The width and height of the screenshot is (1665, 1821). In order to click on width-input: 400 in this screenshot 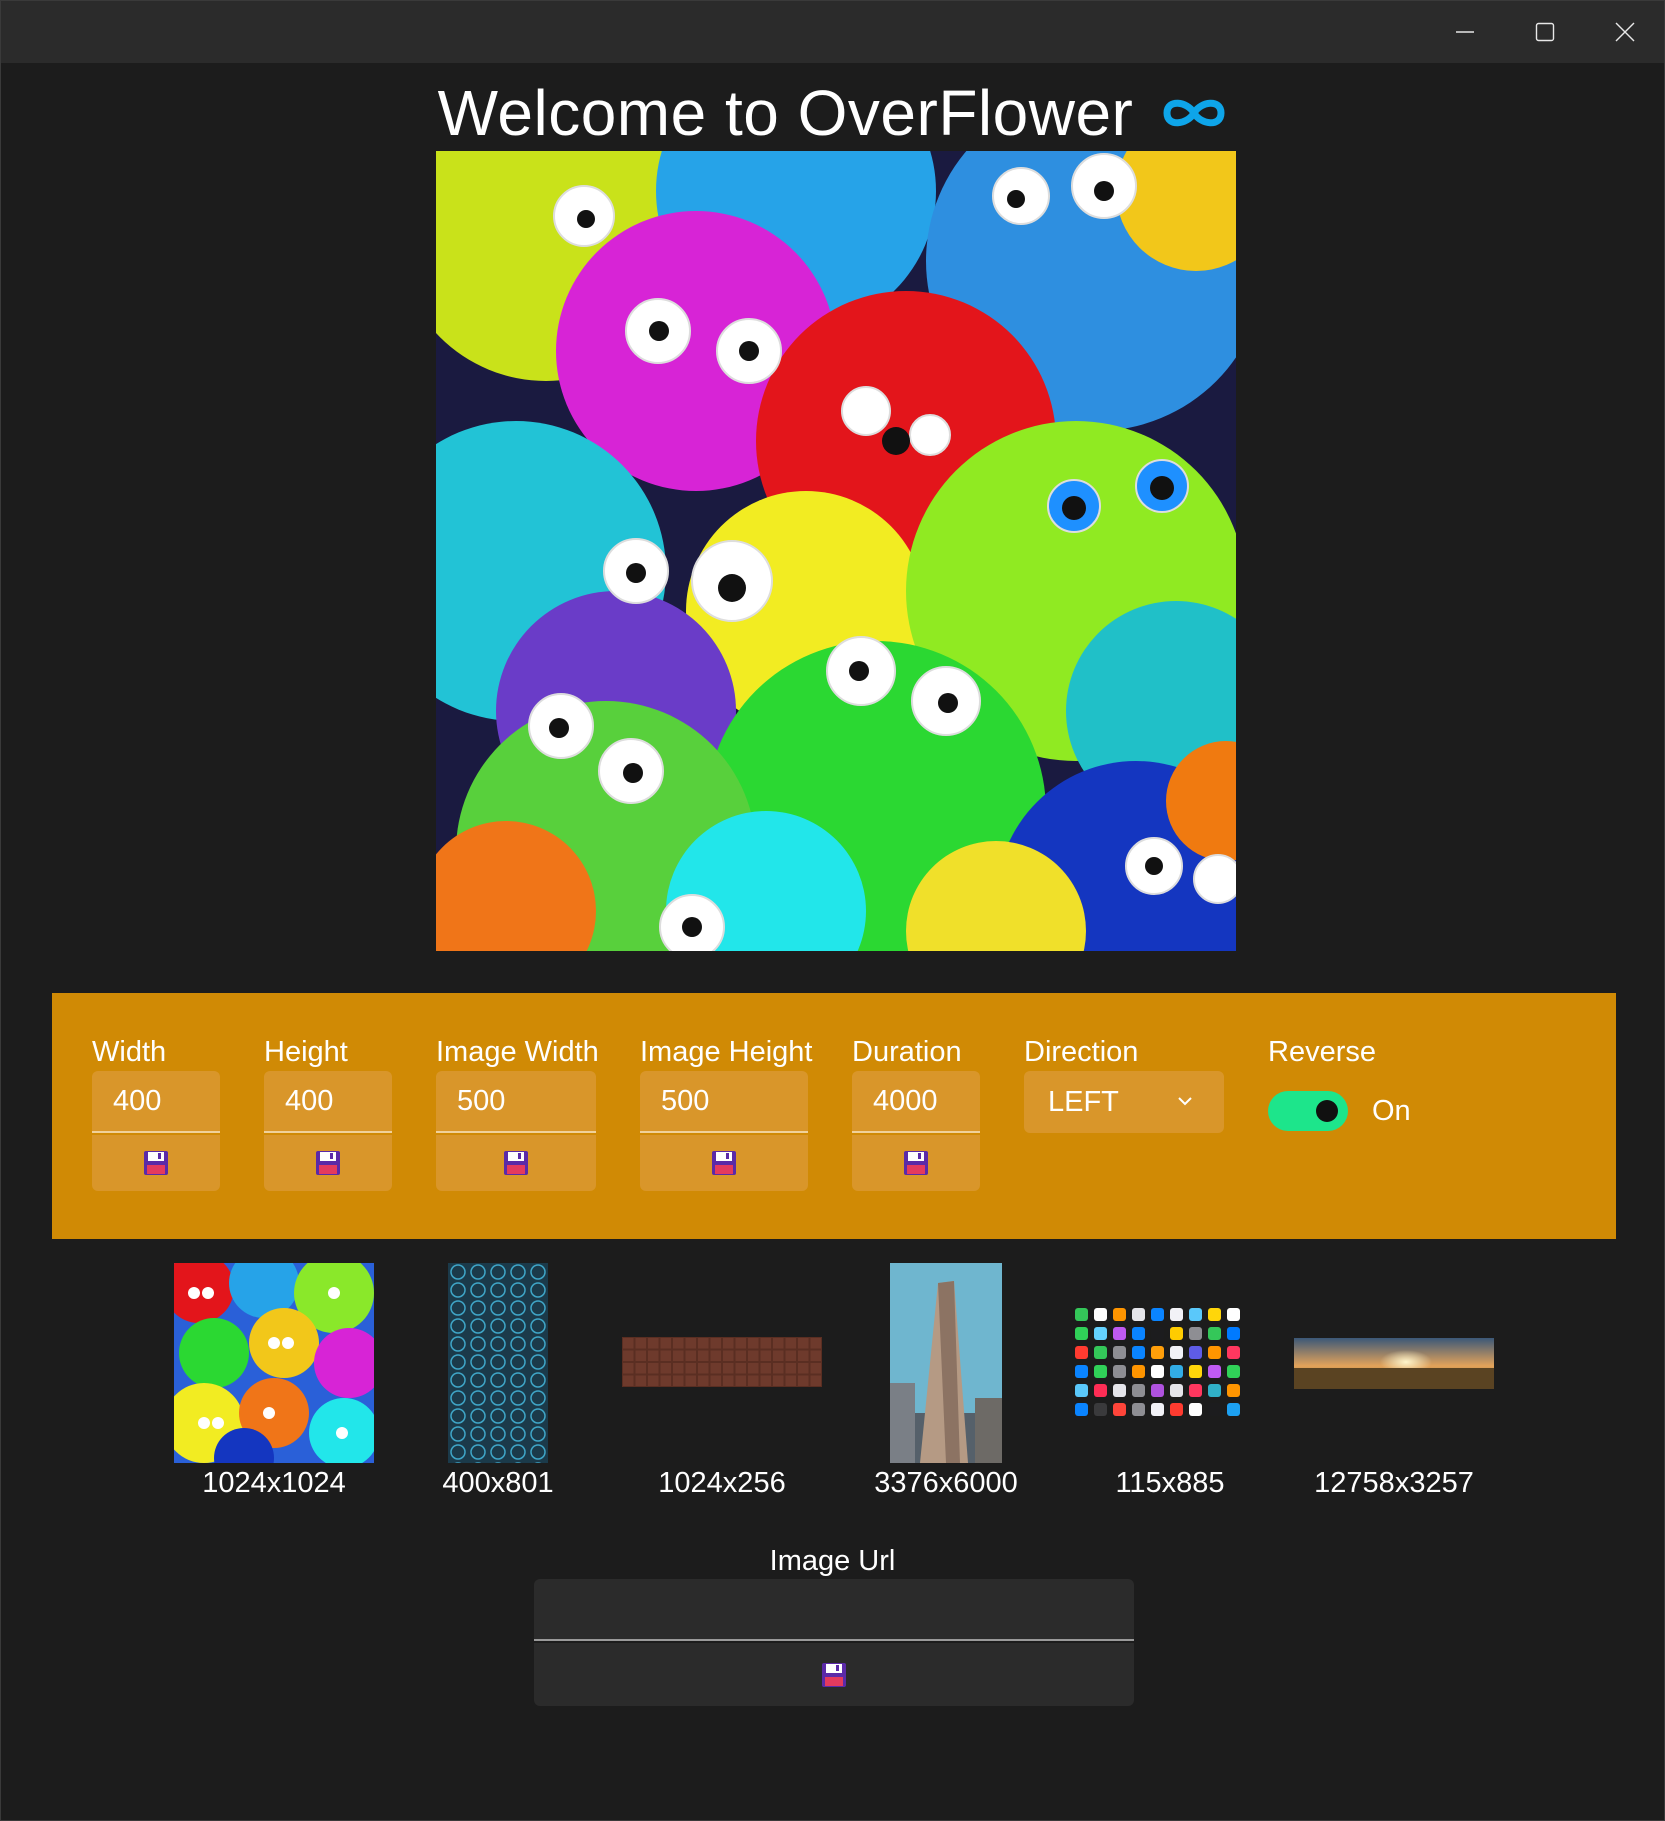, I will do `click(156, 1102)`.